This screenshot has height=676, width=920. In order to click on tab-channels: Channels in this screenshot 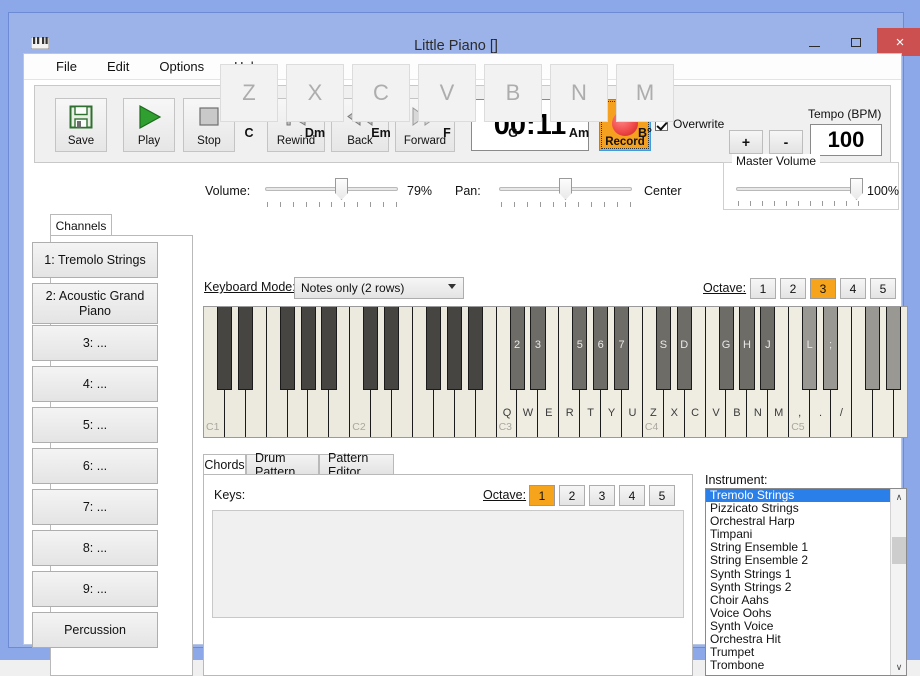, I will do `click(81, 225)`.